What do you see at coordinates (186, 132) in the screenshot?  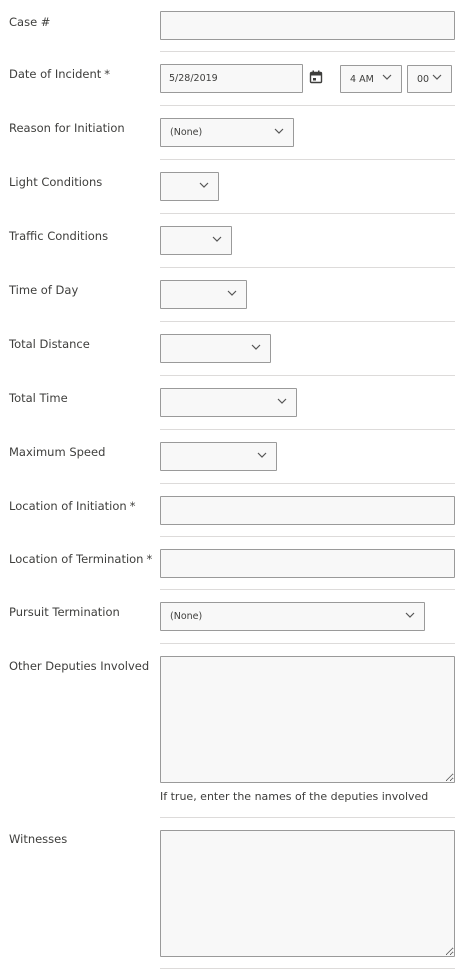 I see `reason-for-initiation-value: (None)` at bounding box center [186, 132].